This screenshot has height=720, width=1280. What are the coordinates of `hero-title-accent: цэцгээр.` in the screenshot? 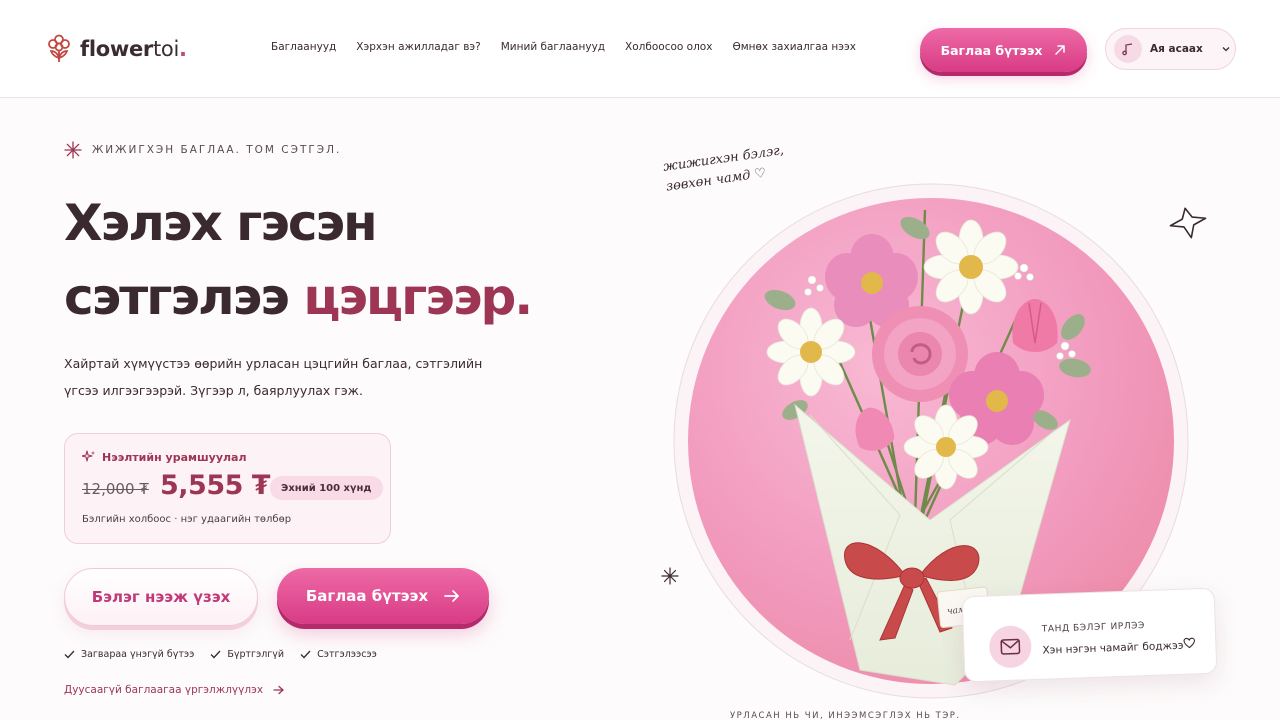 It's located at (418, 297).